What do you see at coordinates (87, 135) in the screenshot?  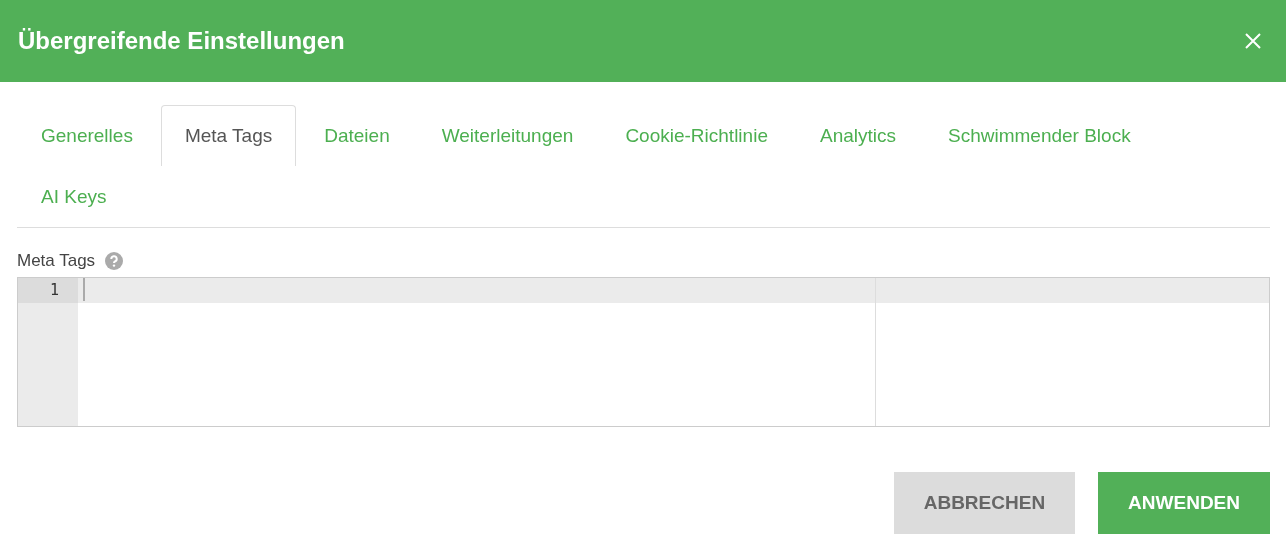 I see `tab: Generelles` at bounding box center [87, 135].